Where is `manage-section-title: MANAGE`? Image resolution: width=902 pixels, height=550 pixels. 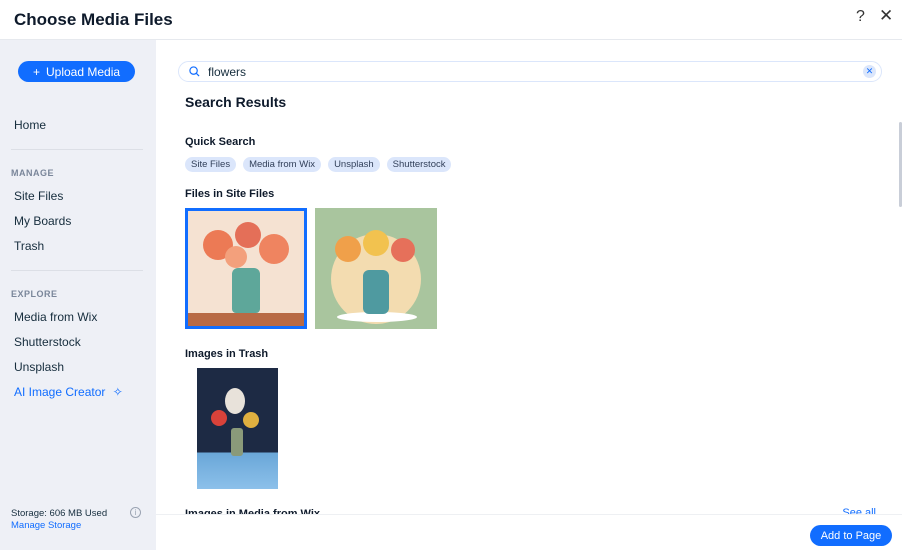
manage-section-title: MANAGE is located at coordinates (32, 173).